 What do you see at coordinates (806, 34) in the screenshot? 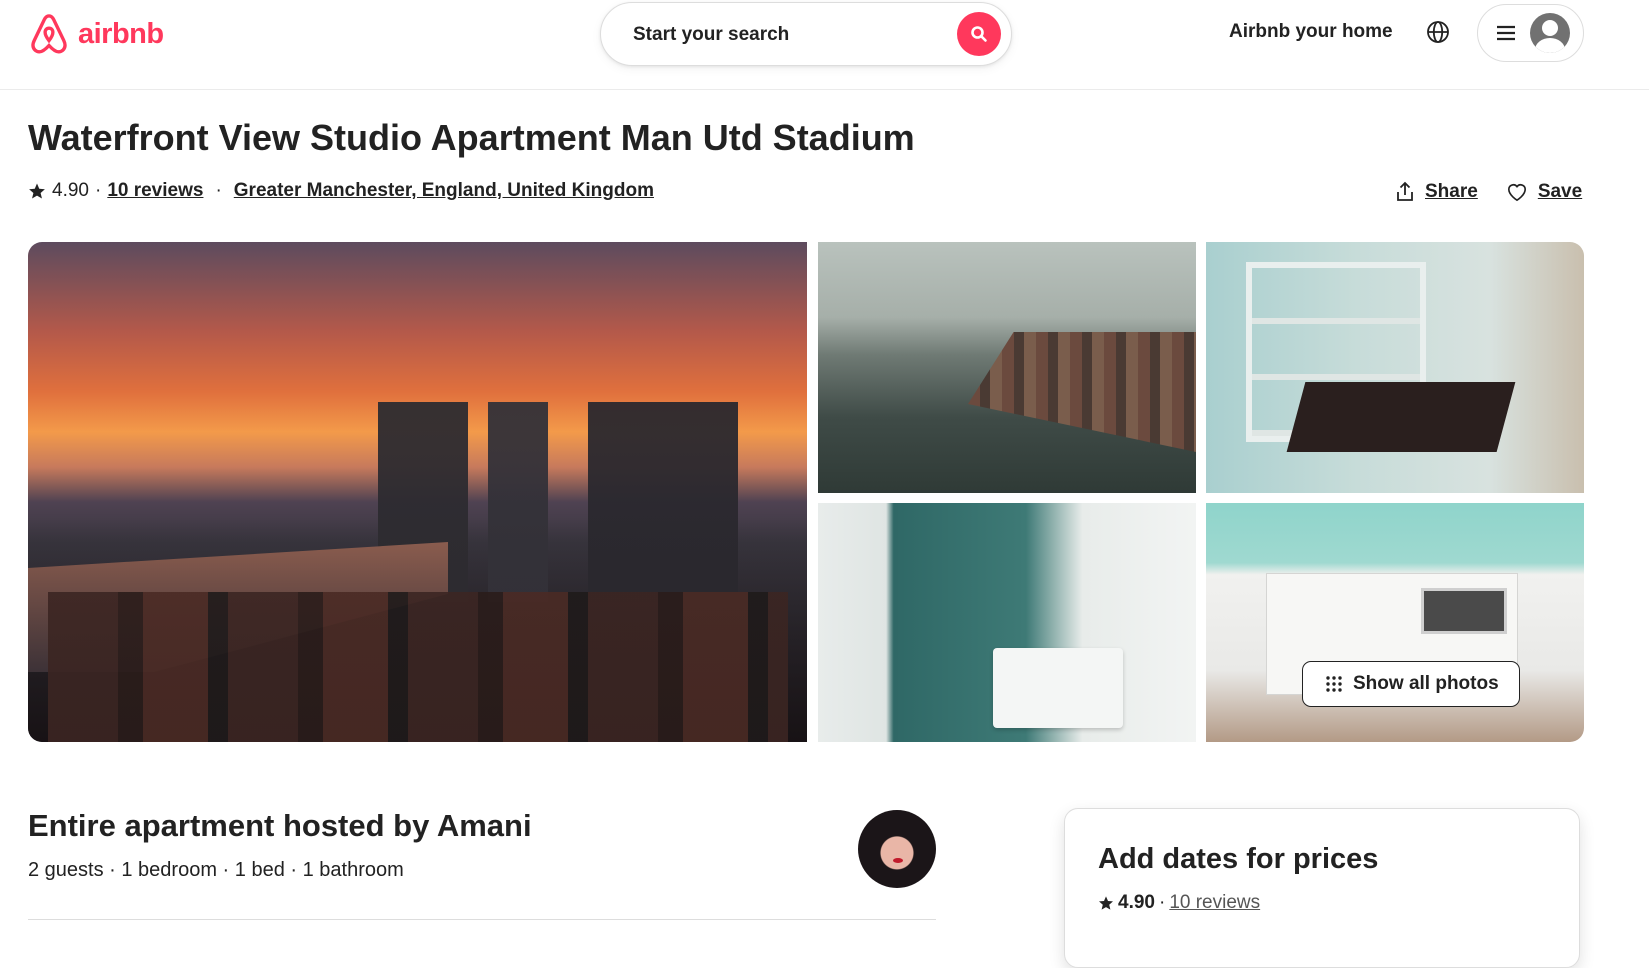
I see `search-bar: Start your search` at bounding box center [806, 34].